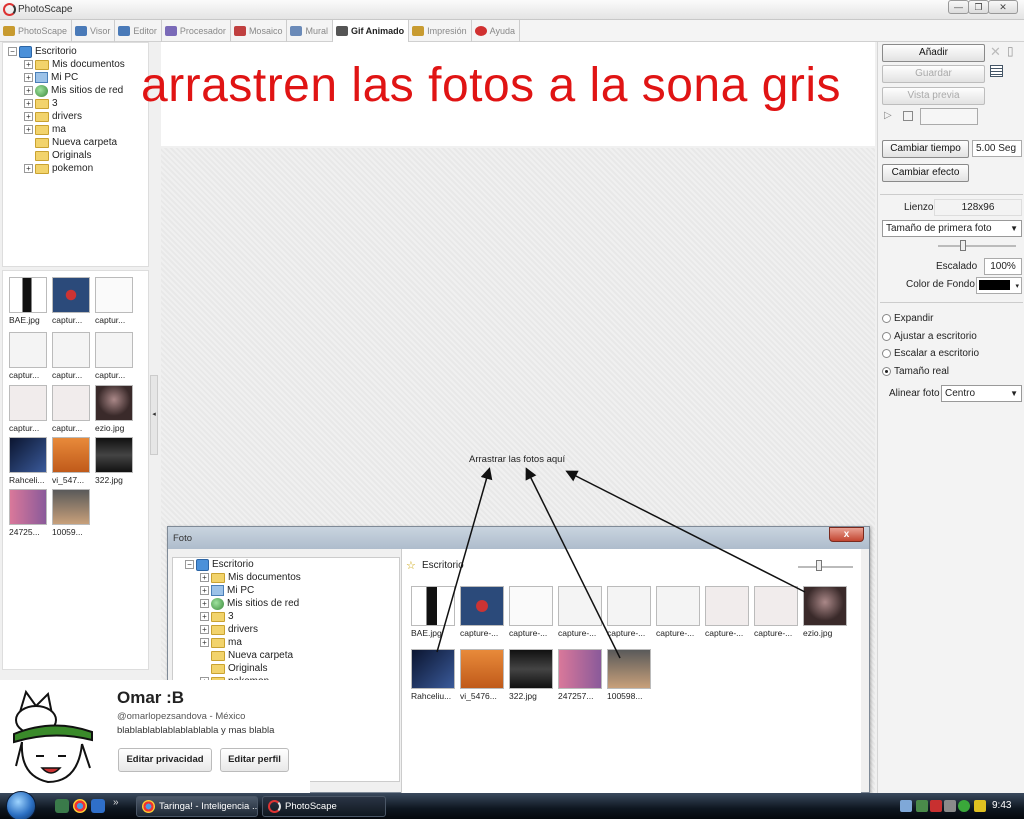 The width and height of the screenshot is (1024, 819). I want to click on chrome-icon, so click(80, 806).